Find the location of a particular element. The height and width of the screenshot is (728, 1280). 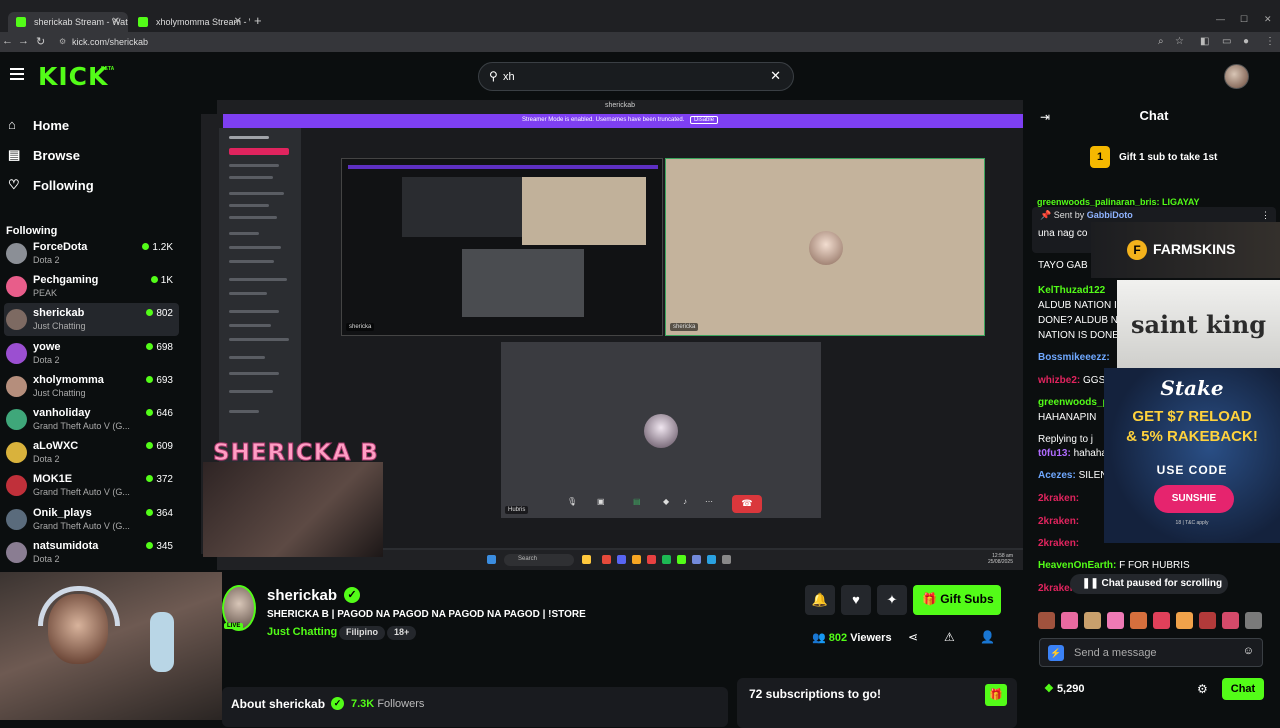

chat-input is located at coordinates (1154, 653).